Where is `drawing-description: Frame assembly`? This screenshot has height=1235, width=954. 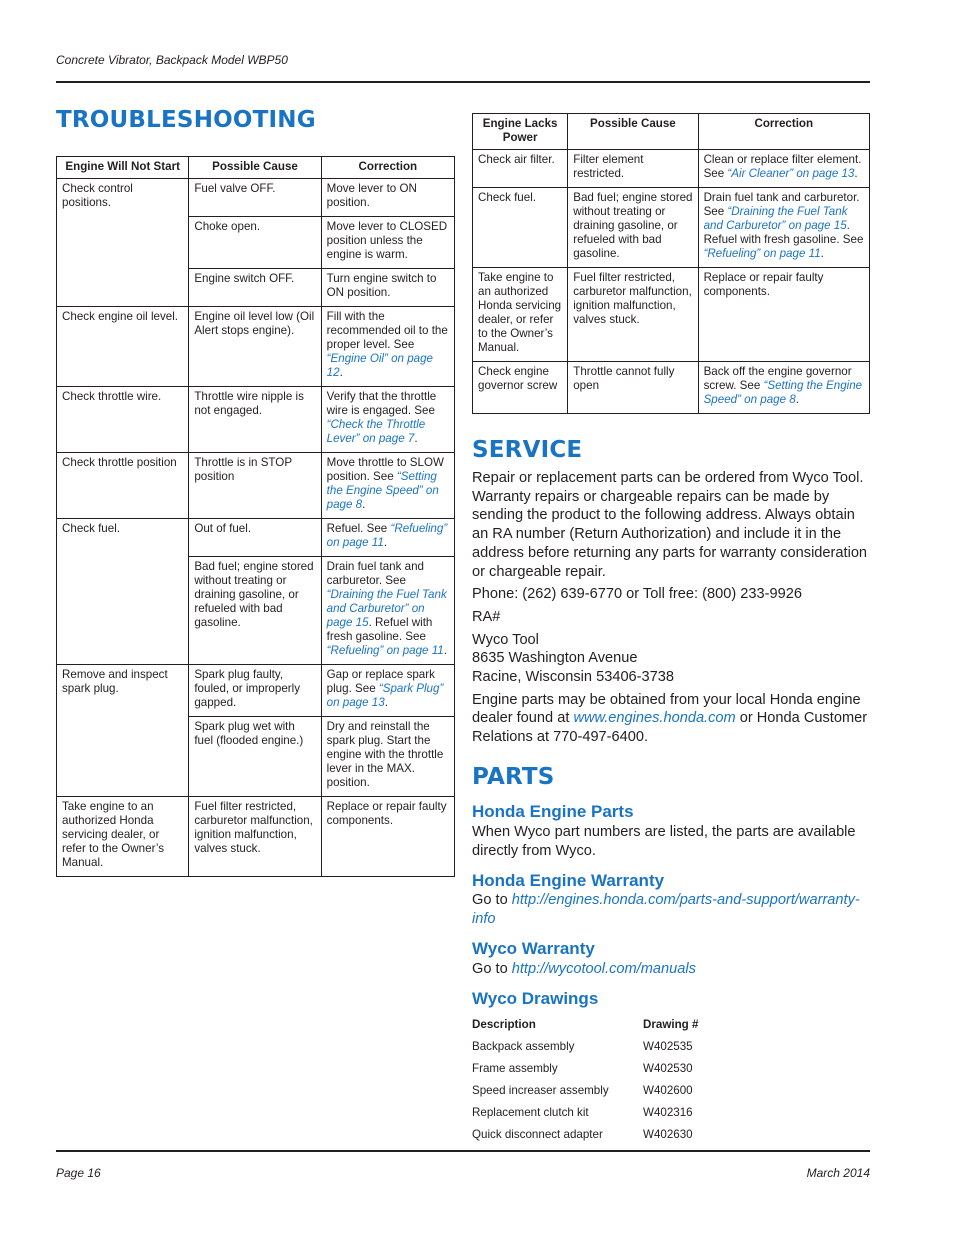 drawing-description: Frame assembly is located at coordinates (515, 1068).